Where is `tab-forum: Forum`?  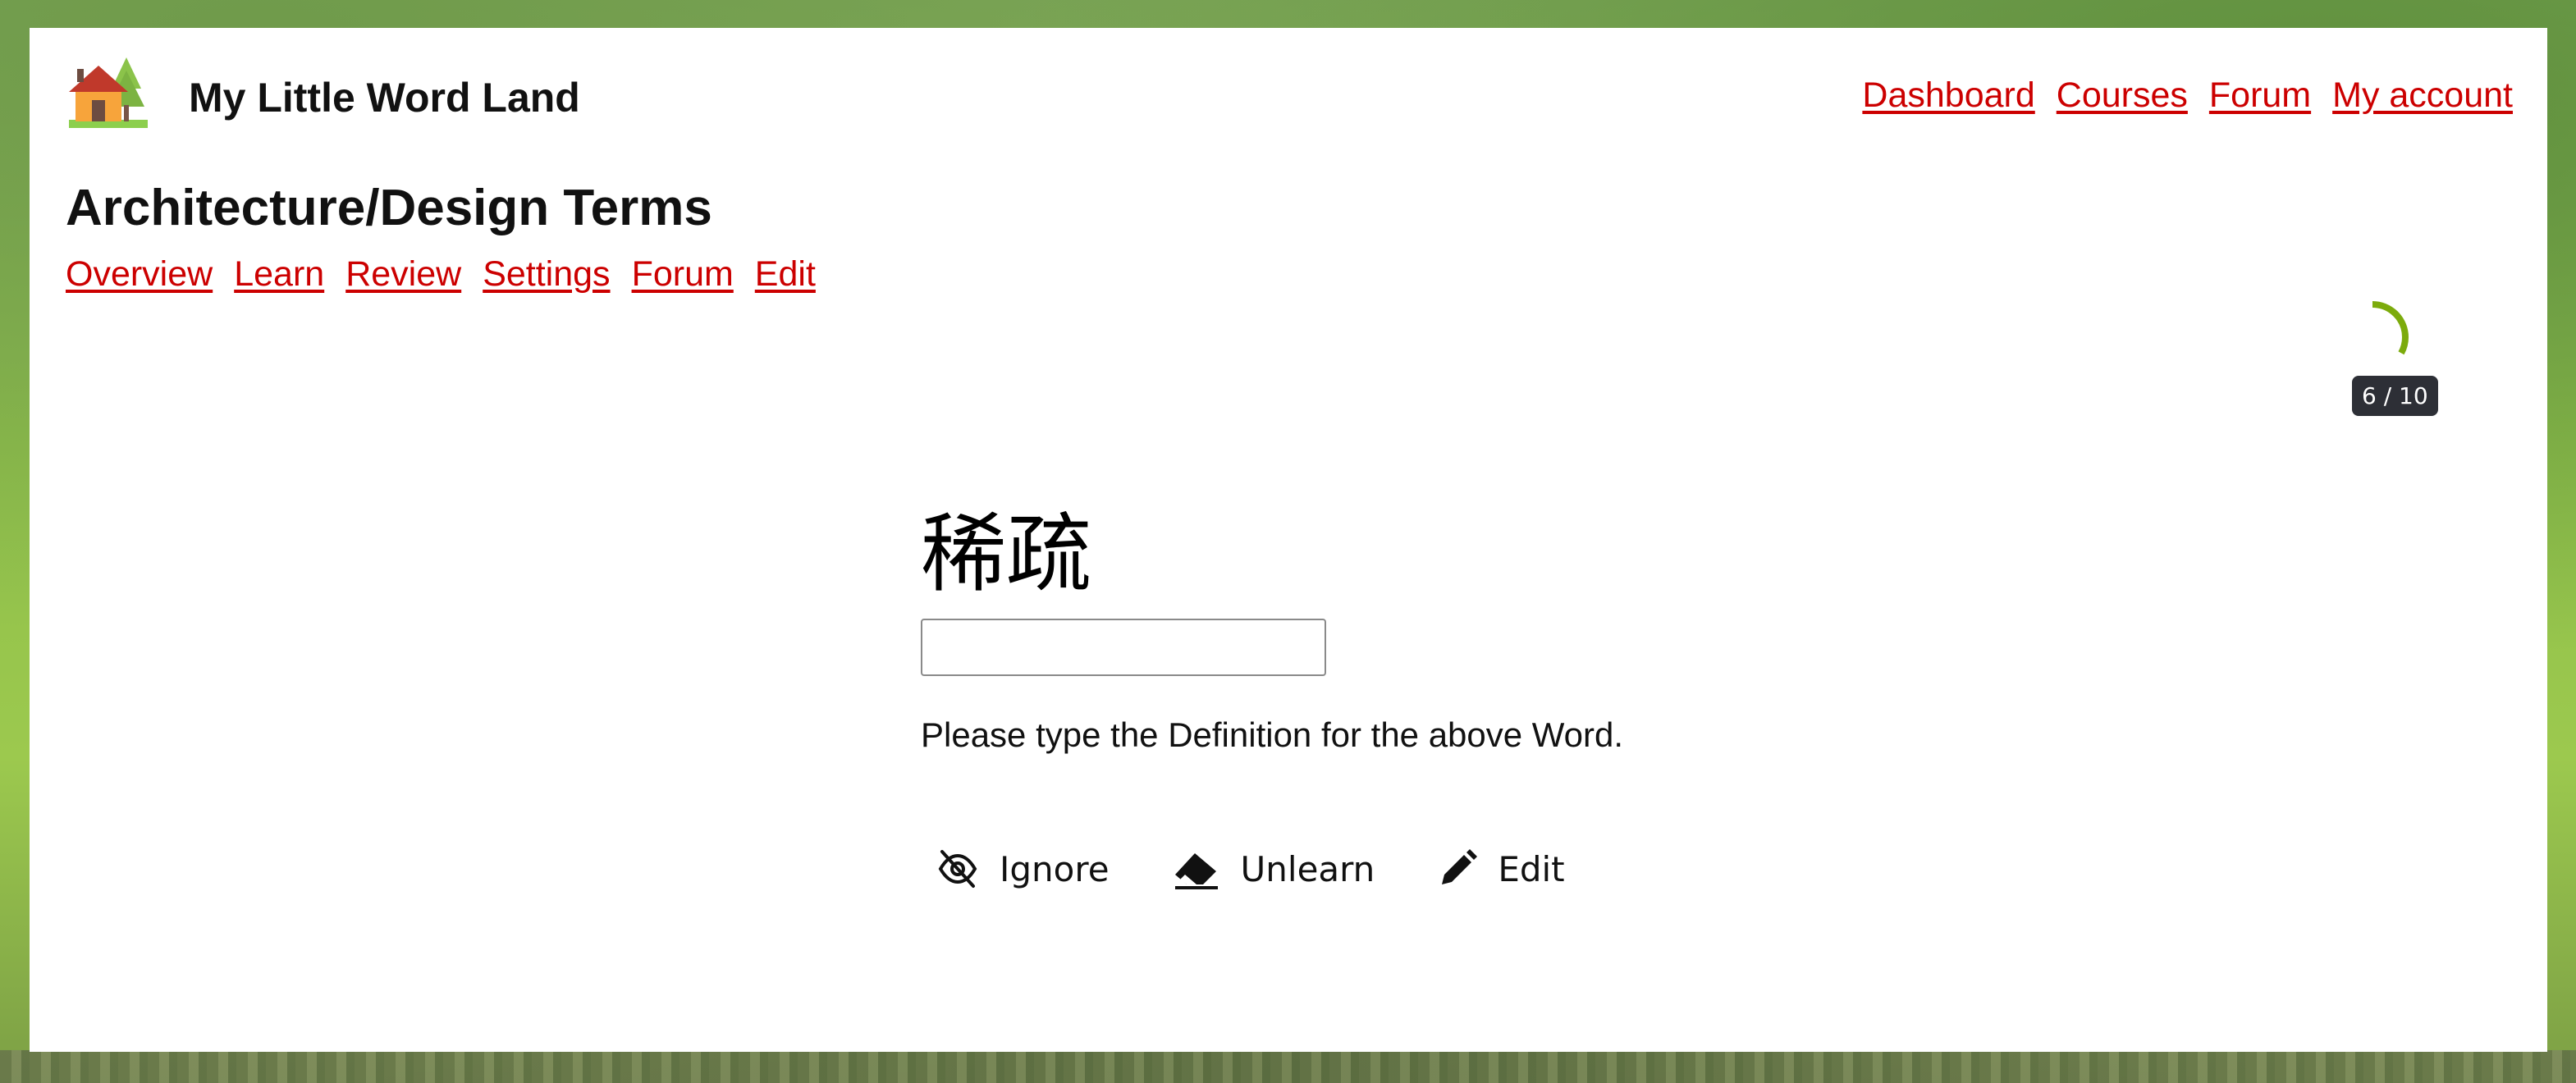
tab-forum: Forum is located at coordinates (683, 274).